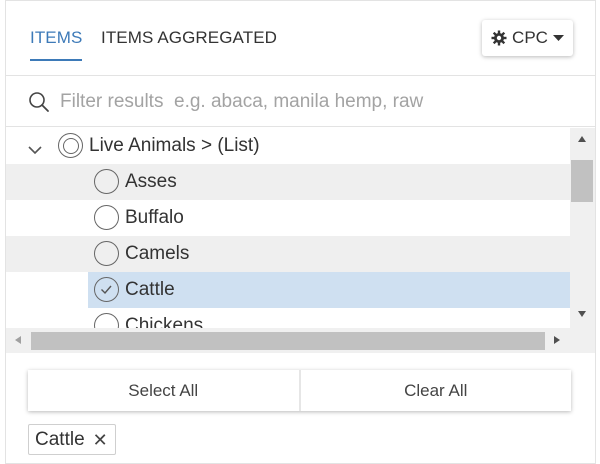  What do you see at coordinates (154, 217) in the screenshot?
I see `tree-item-label: Buffalo` at bounding box center [154, 217].